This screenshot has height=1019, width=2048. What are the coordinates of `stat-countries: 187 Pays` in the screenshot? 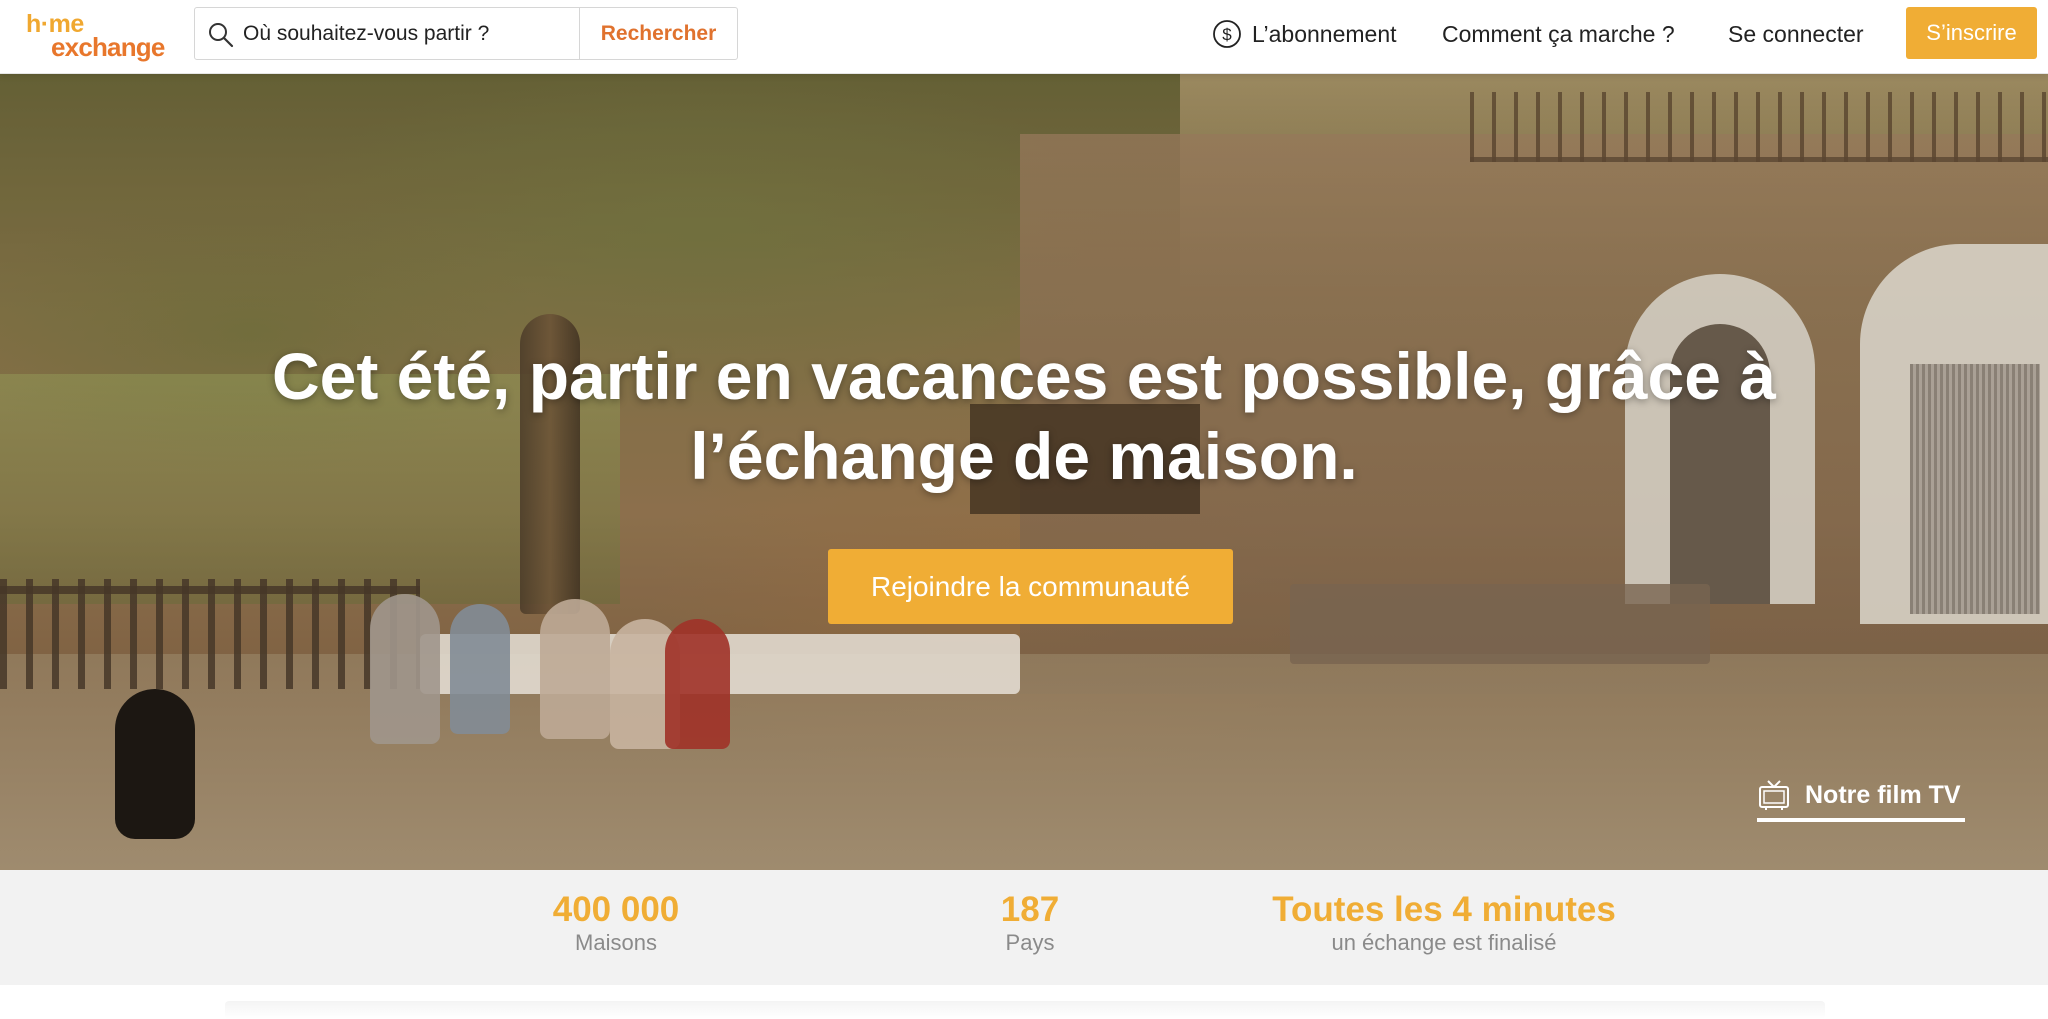 It's located at (1030, 923).